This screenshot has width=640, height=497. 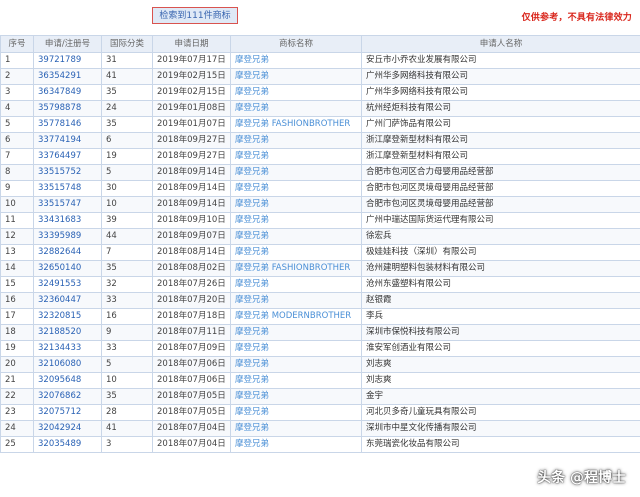 I want to click on row-index: 20, so click(x=17, y=364).